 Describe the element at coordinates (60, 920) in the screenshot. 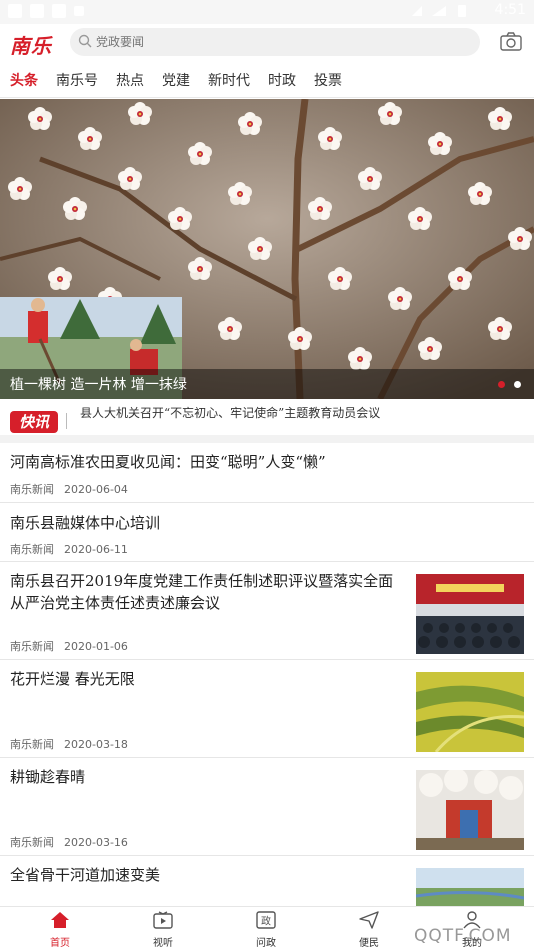

I see `home-icon` at that location.